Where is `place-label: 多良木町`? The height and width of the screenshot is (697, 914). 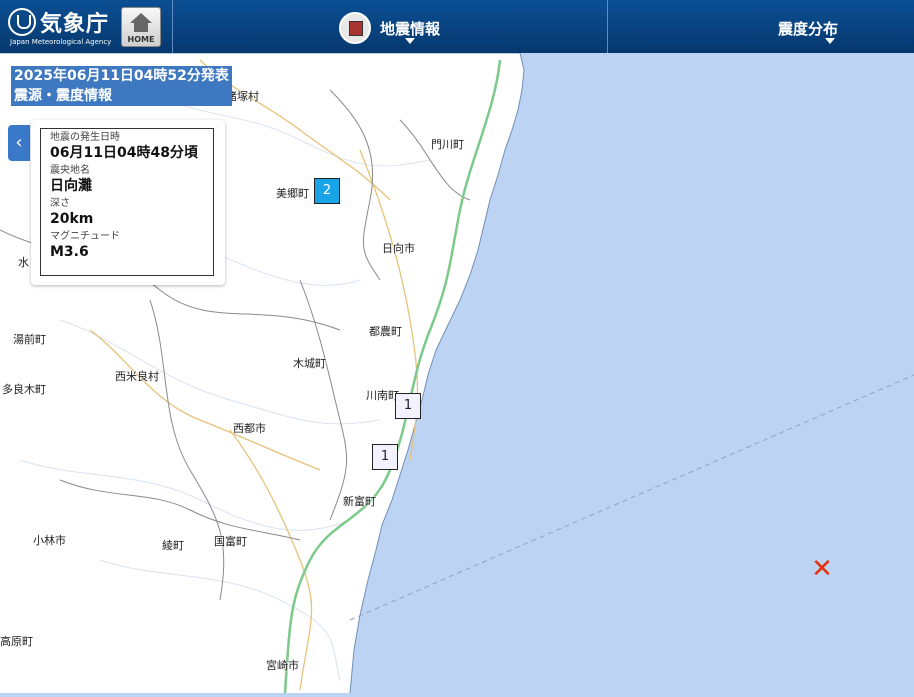
place-label: 多良木町 is located at coordinates (24, 389).